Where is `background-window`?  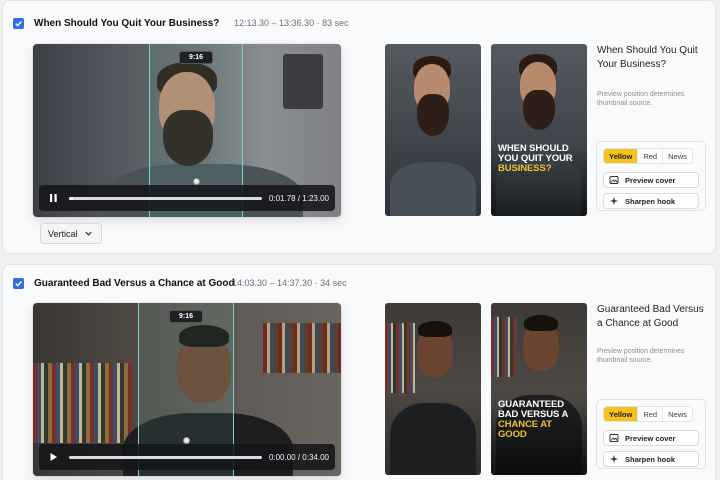 background-window is located at coordinates (303, 81).